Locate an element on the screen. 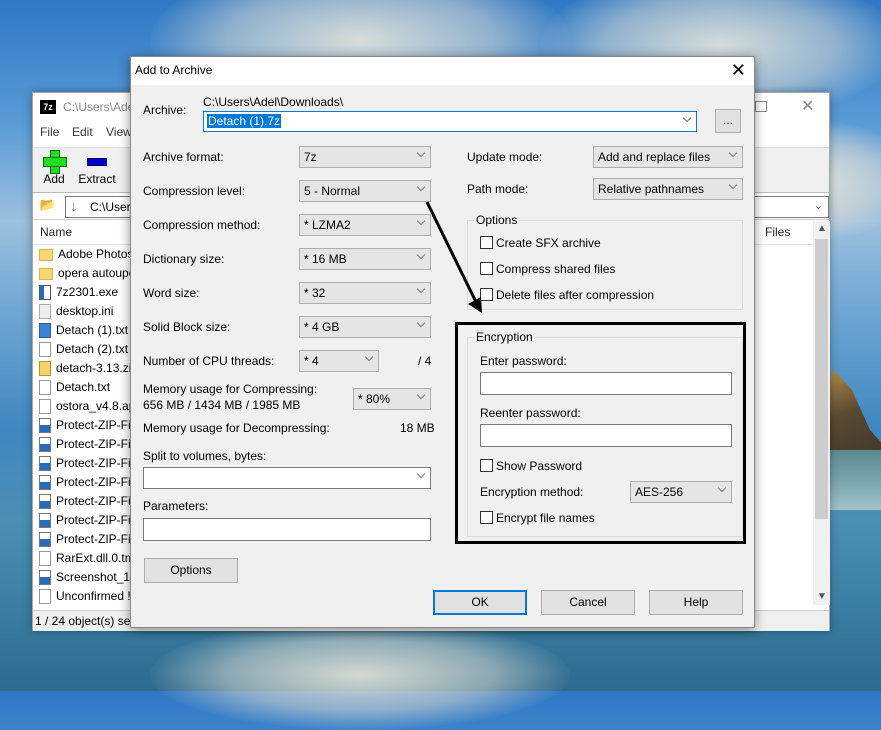 Image resolution: width=881 pixels, height=730 pixels. file-list-item: opera autoupc is located at coordinates (87, 275).